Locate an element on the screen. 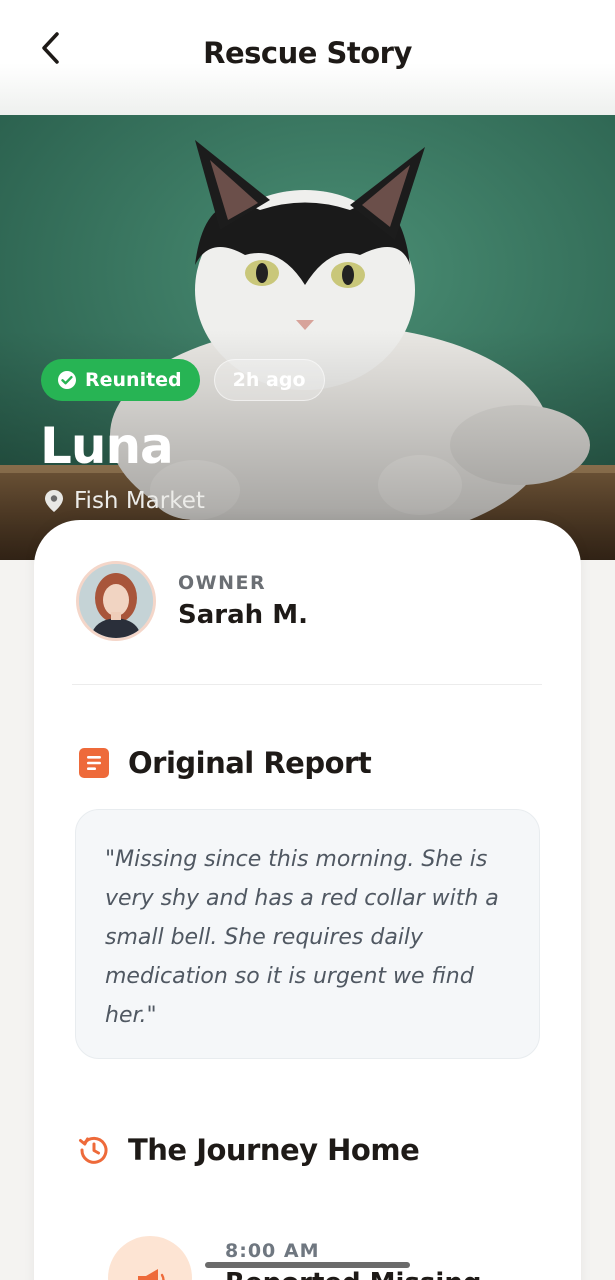 The height and width of the screenshot is (1280, 615). report-title: Original Report is located at coordinates (250, 763).